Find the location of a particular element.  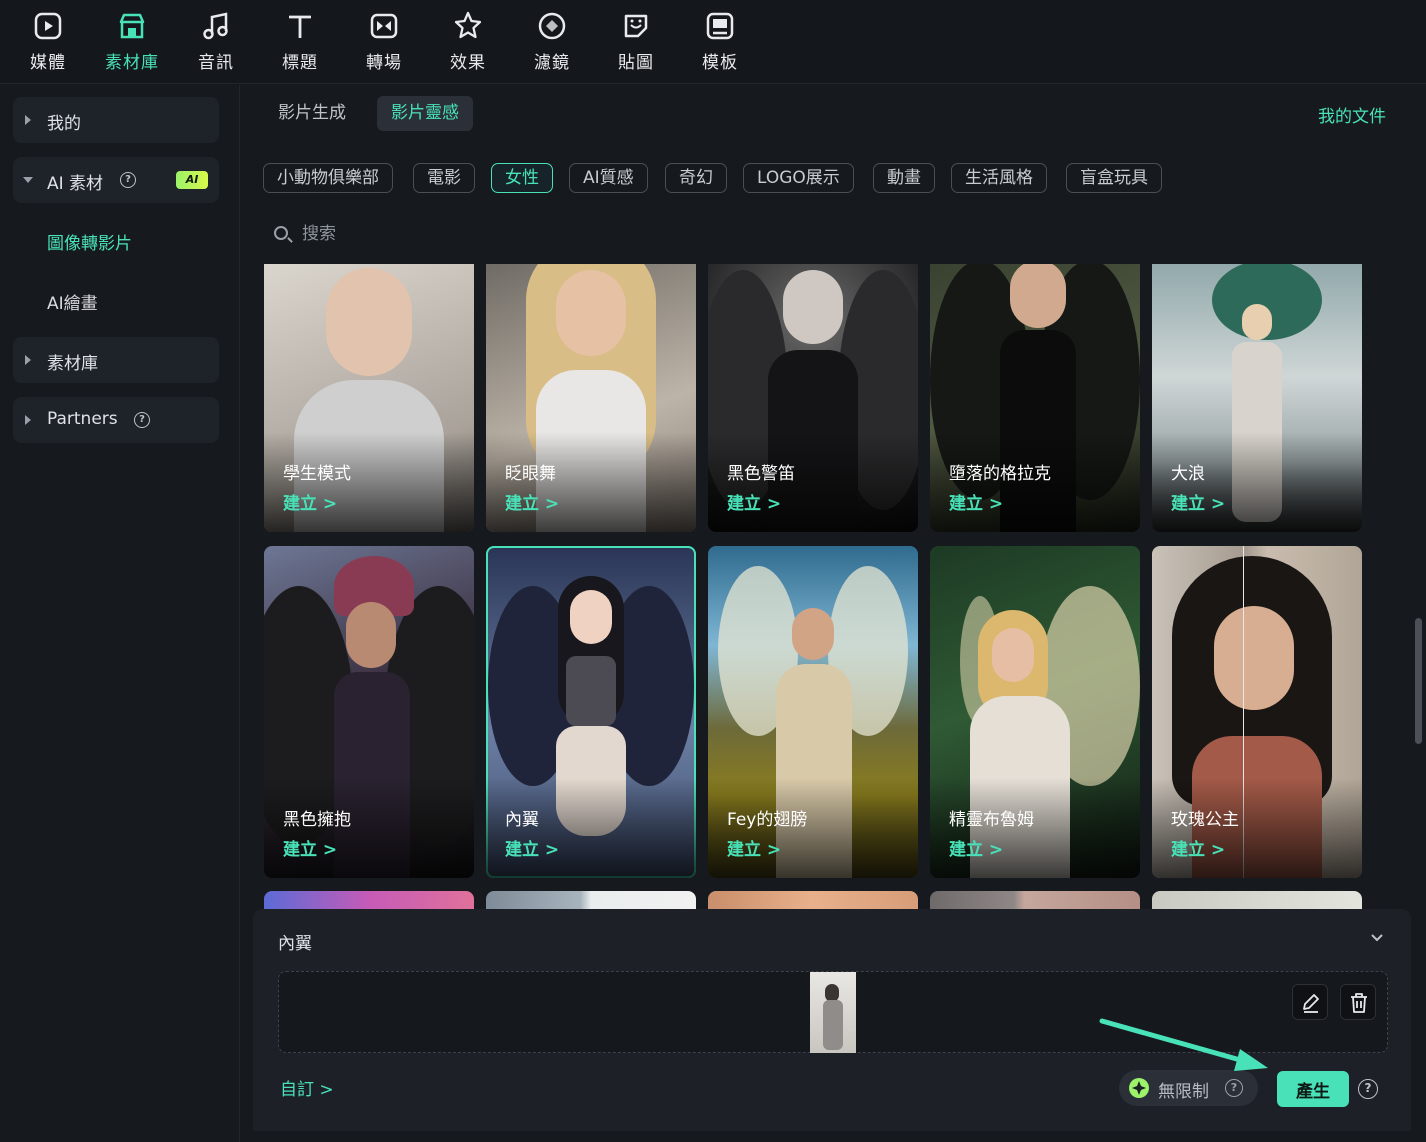

search-input is located at coordinates (602, 234).